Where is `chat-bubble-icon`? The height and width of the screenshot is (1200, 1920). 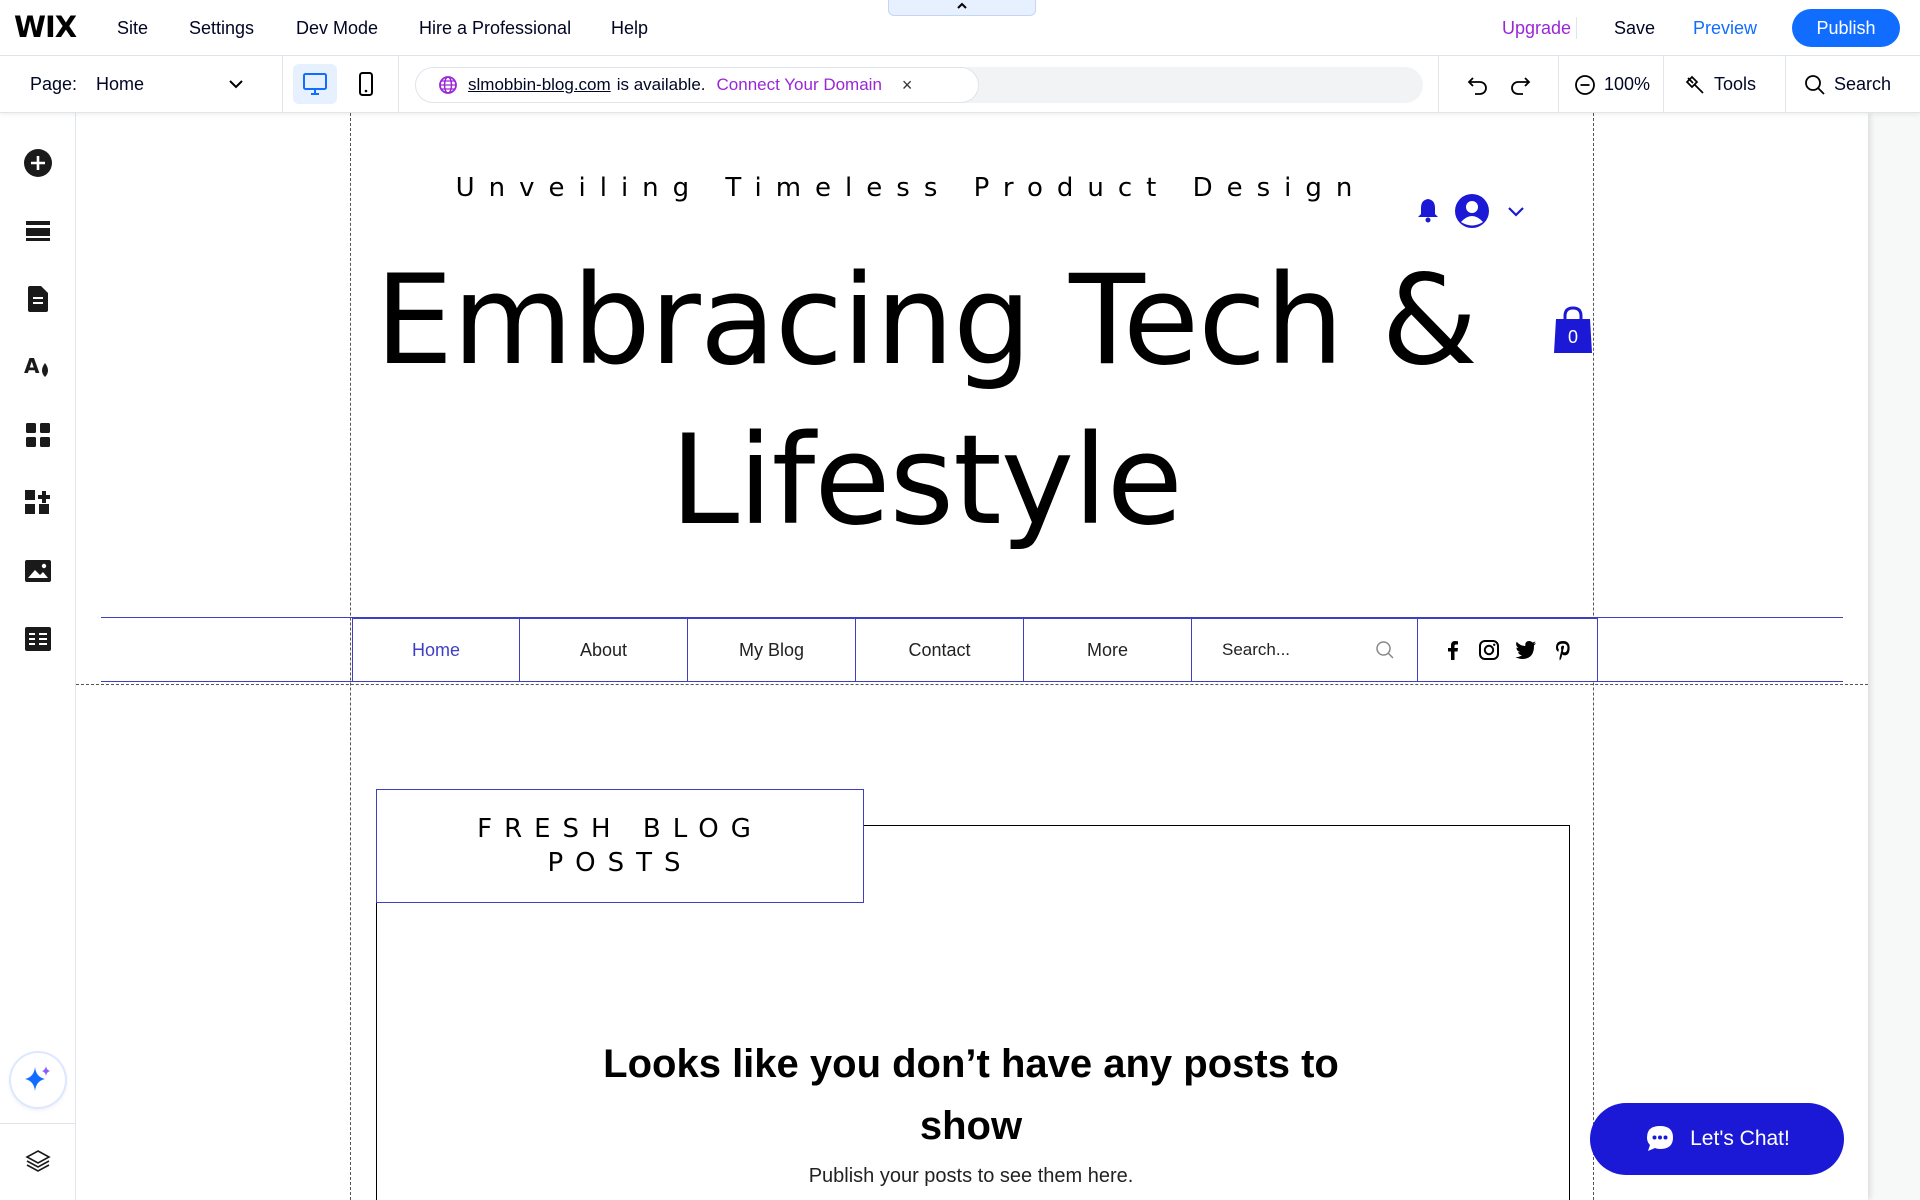
chat-bubble-icon is located at coordinates (1660, 1138).